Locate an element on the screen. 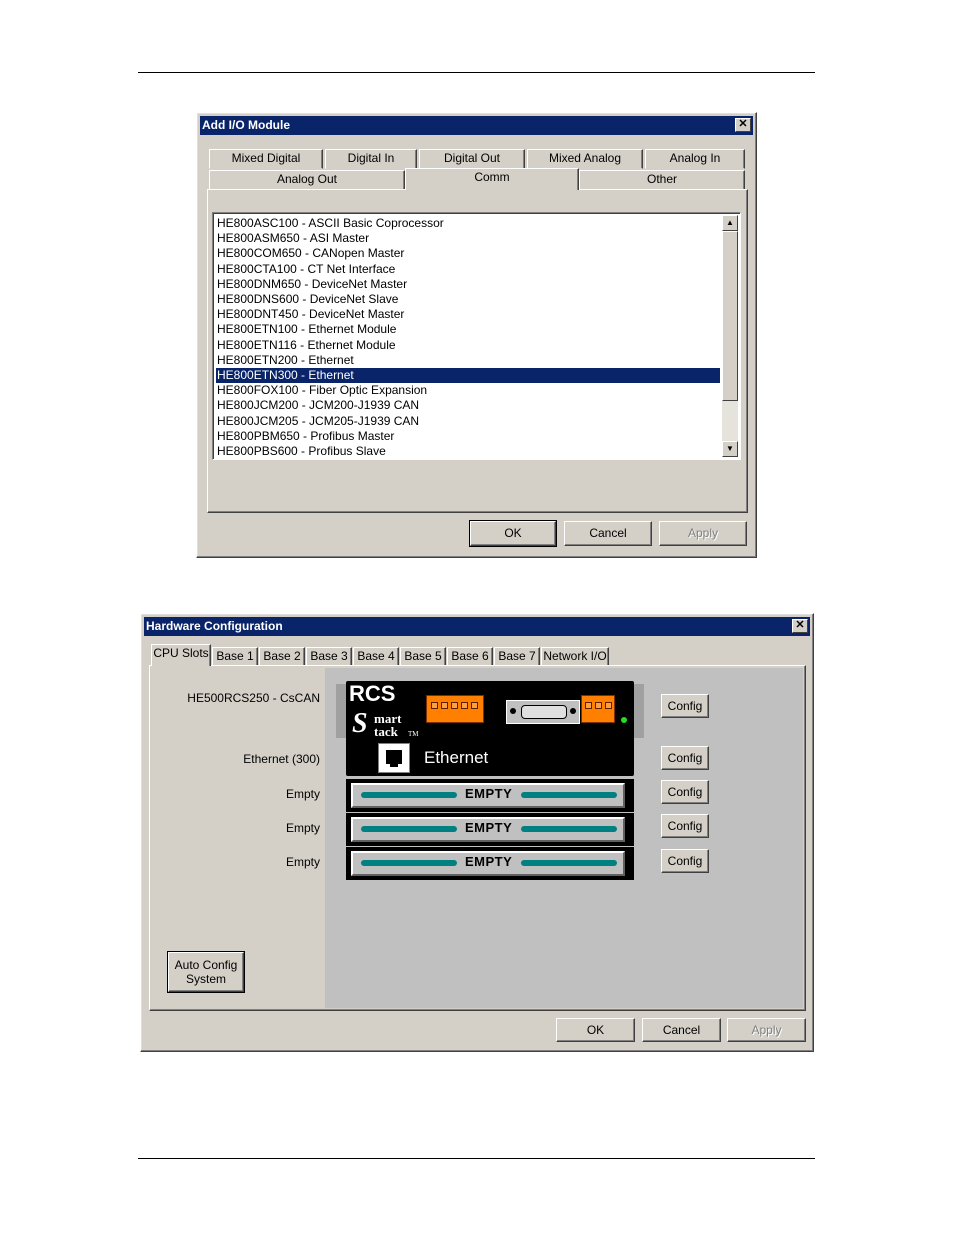 This screenshot has height=1235, width=954. logo-line2: tack is located at coordinates (386, 731).